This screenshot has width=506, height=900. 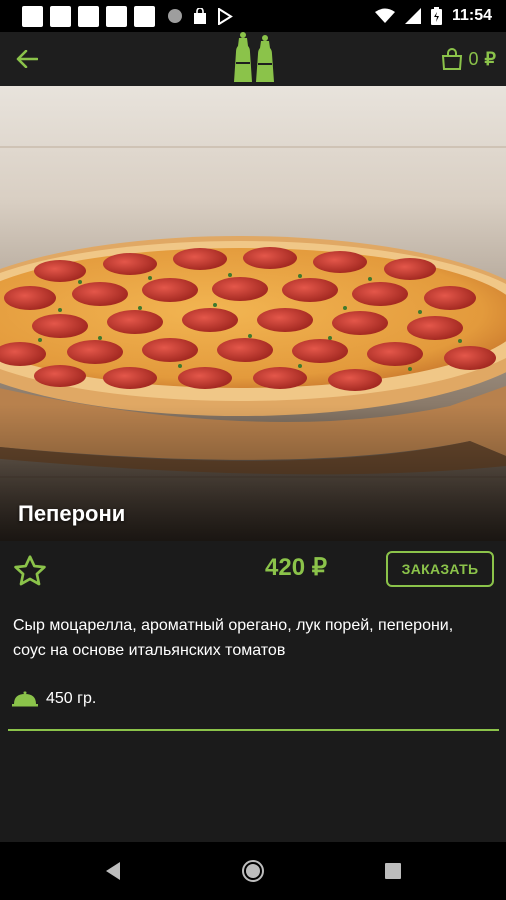 I want to click on cart-button: 0 ₽, so click(x=468, y=59).